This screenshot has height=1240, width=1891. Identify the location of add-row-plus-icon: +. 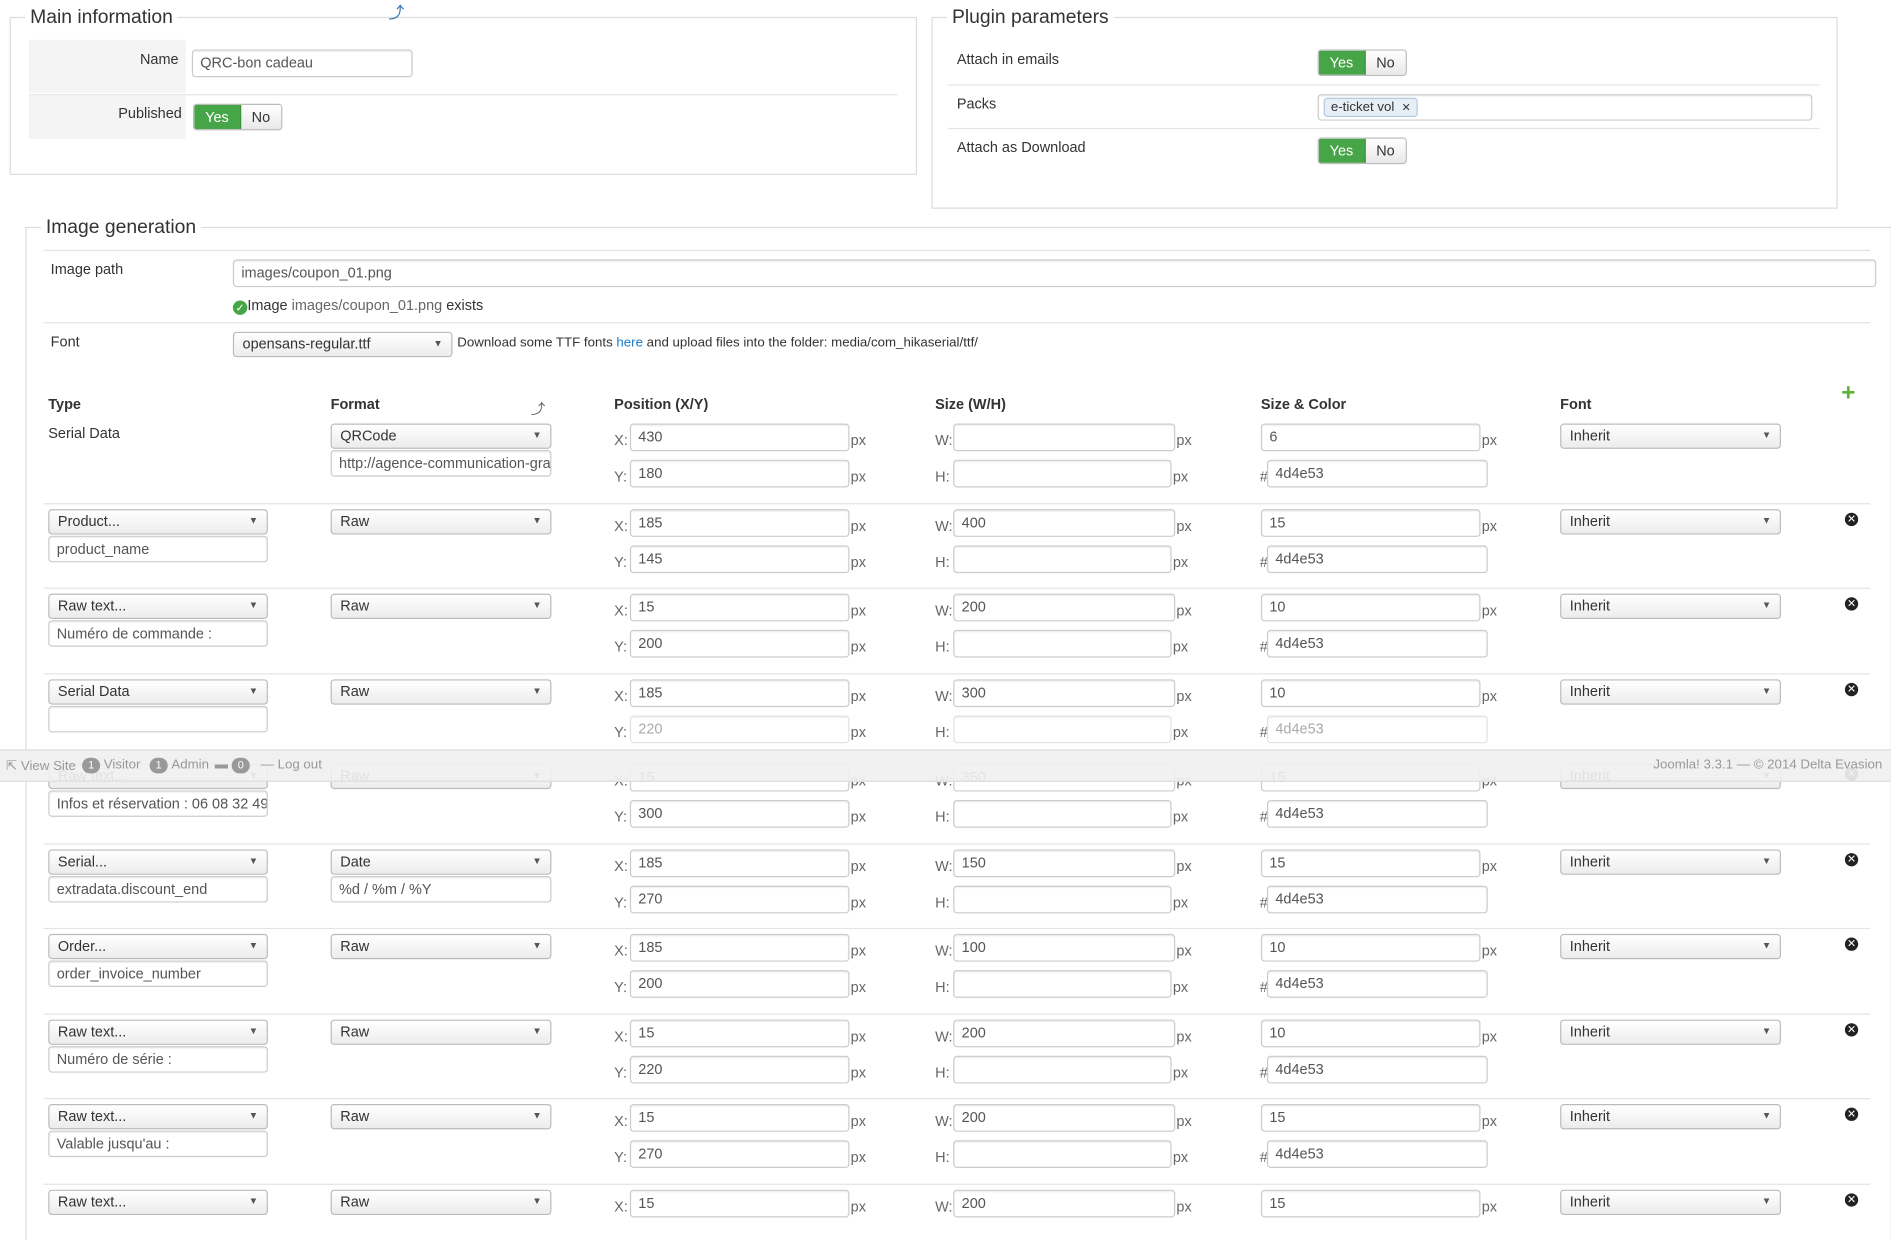
(1848, 393).